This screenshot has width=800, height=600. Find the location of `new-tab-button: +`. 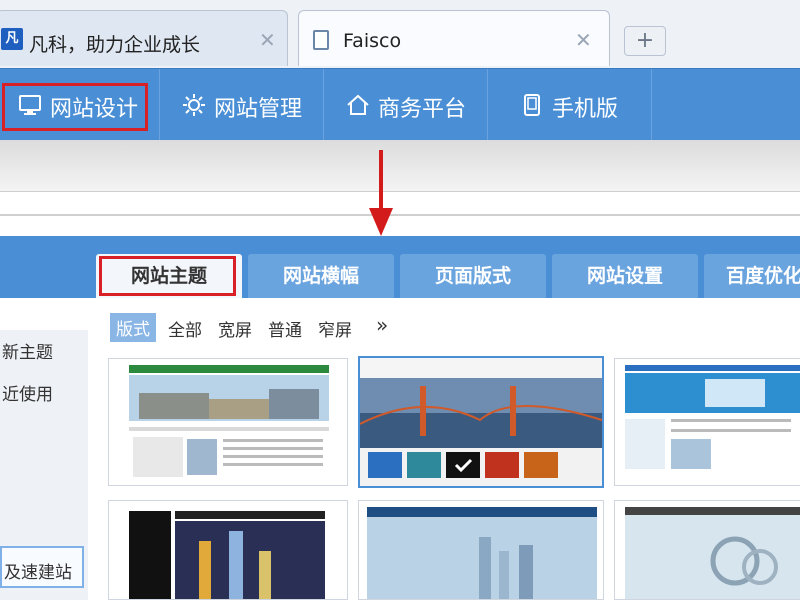

new-tab-button: + is located at coordinates (645, 41).